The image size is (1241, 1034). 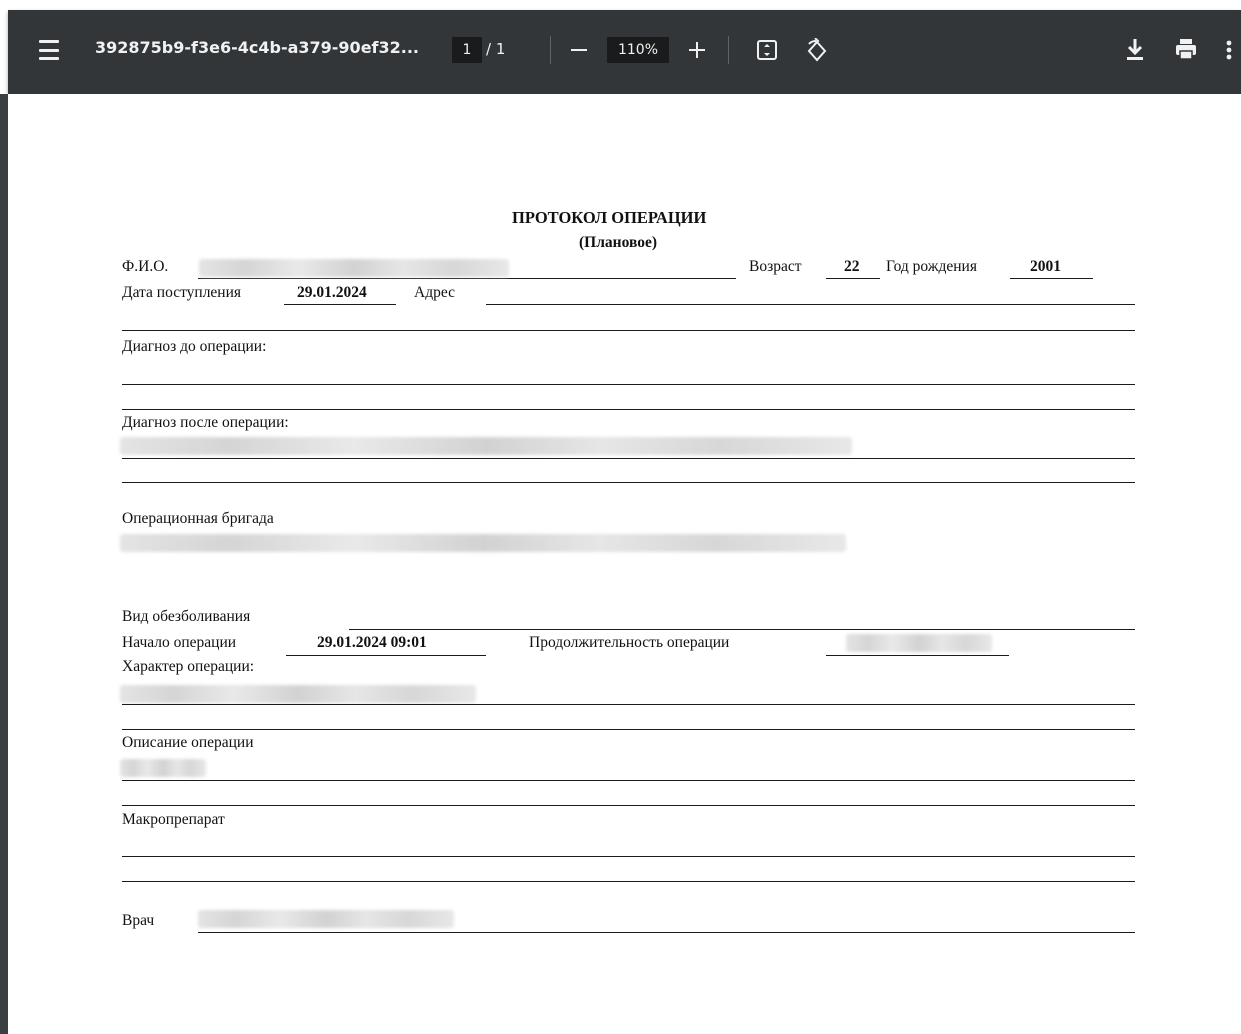 What do you see at coordinates (188, 666) in the screenshot?
I see `character-label: Характер операции:` at bounding box center [188, 666].